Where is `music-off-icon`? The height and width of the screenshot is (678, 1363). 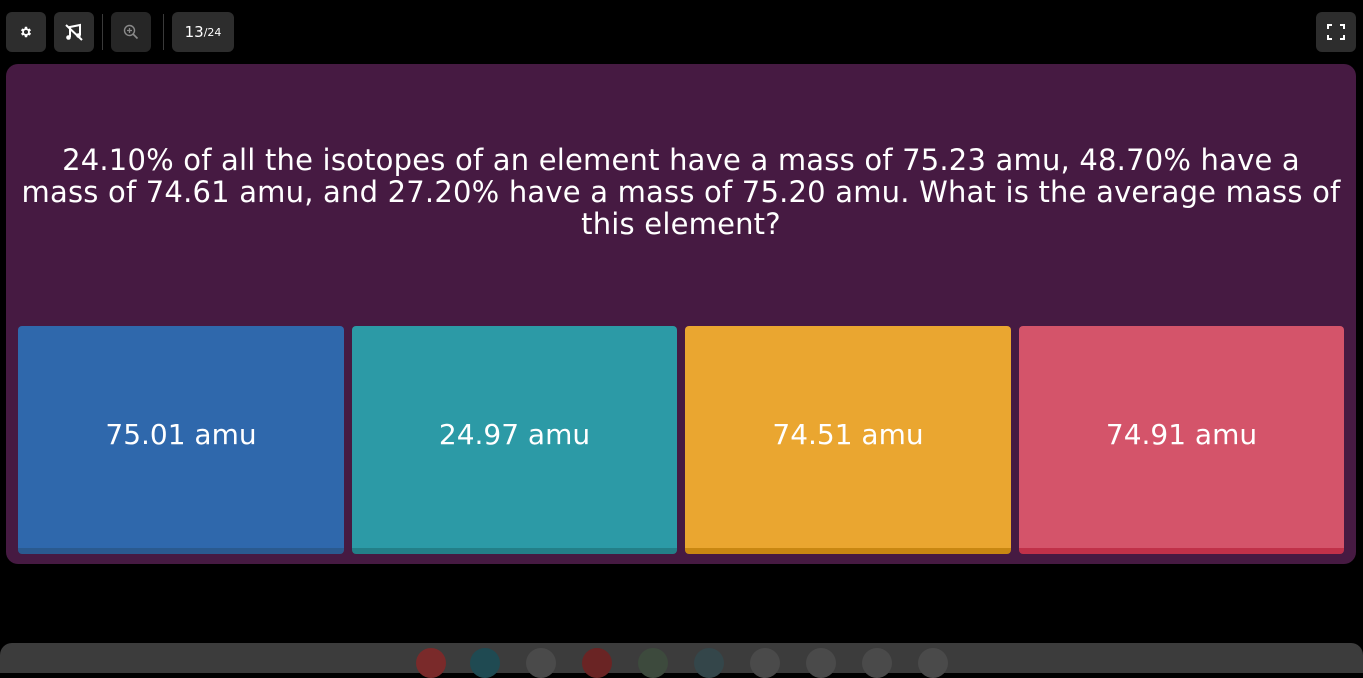
music-off-icon is located at coordinates (74, 32).